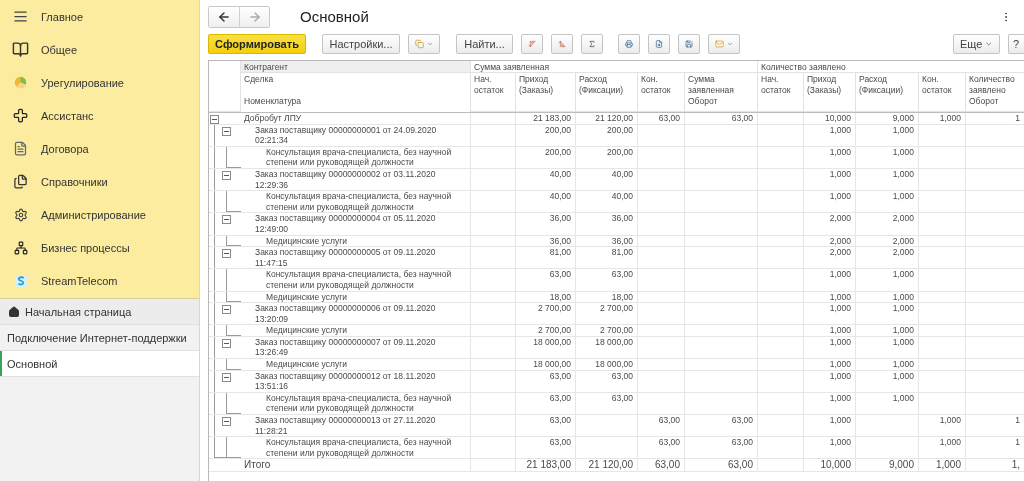 The height and width of the screenshot is (481, 1024). I want to click on save-button, so click(689, 44).